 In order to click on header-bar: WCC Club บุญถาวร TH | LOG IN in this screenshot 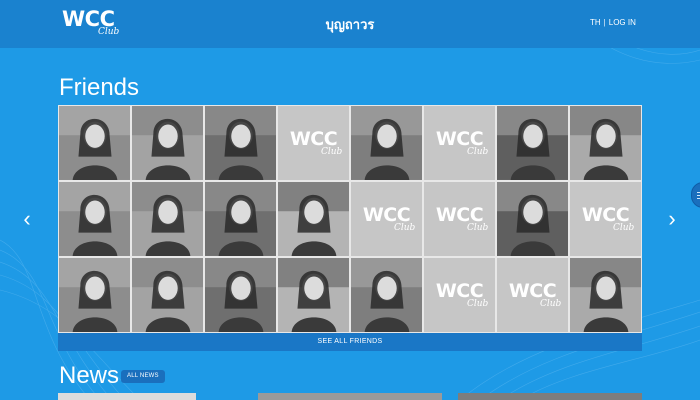, I will do `click(350, 24)`.